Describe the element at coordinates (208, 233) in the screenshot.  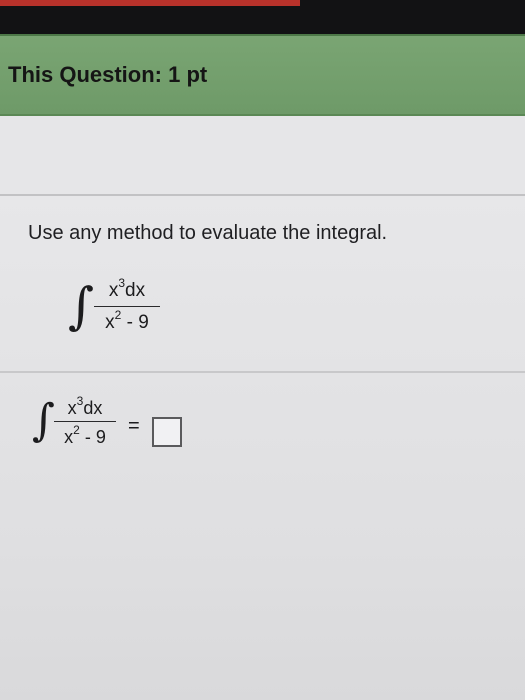
I see `question-instruction: Use any method to evaluate the integral.` at that location.